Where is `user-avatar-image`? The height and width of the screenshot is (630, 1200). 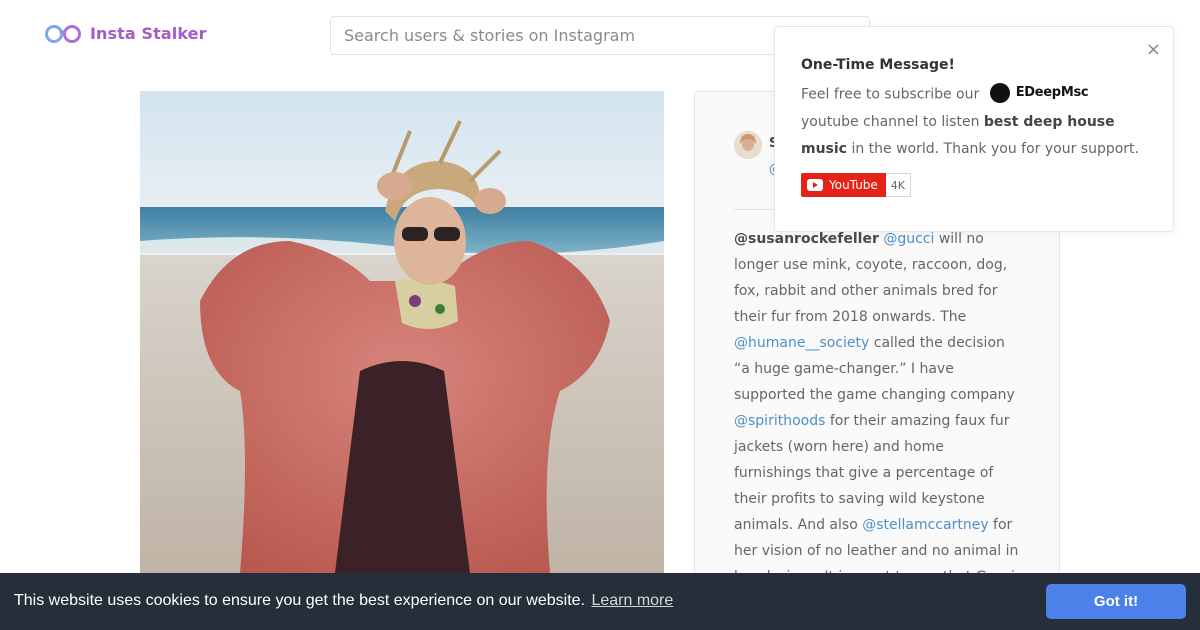 user-avatar-image is located at coordinates (748, 145).